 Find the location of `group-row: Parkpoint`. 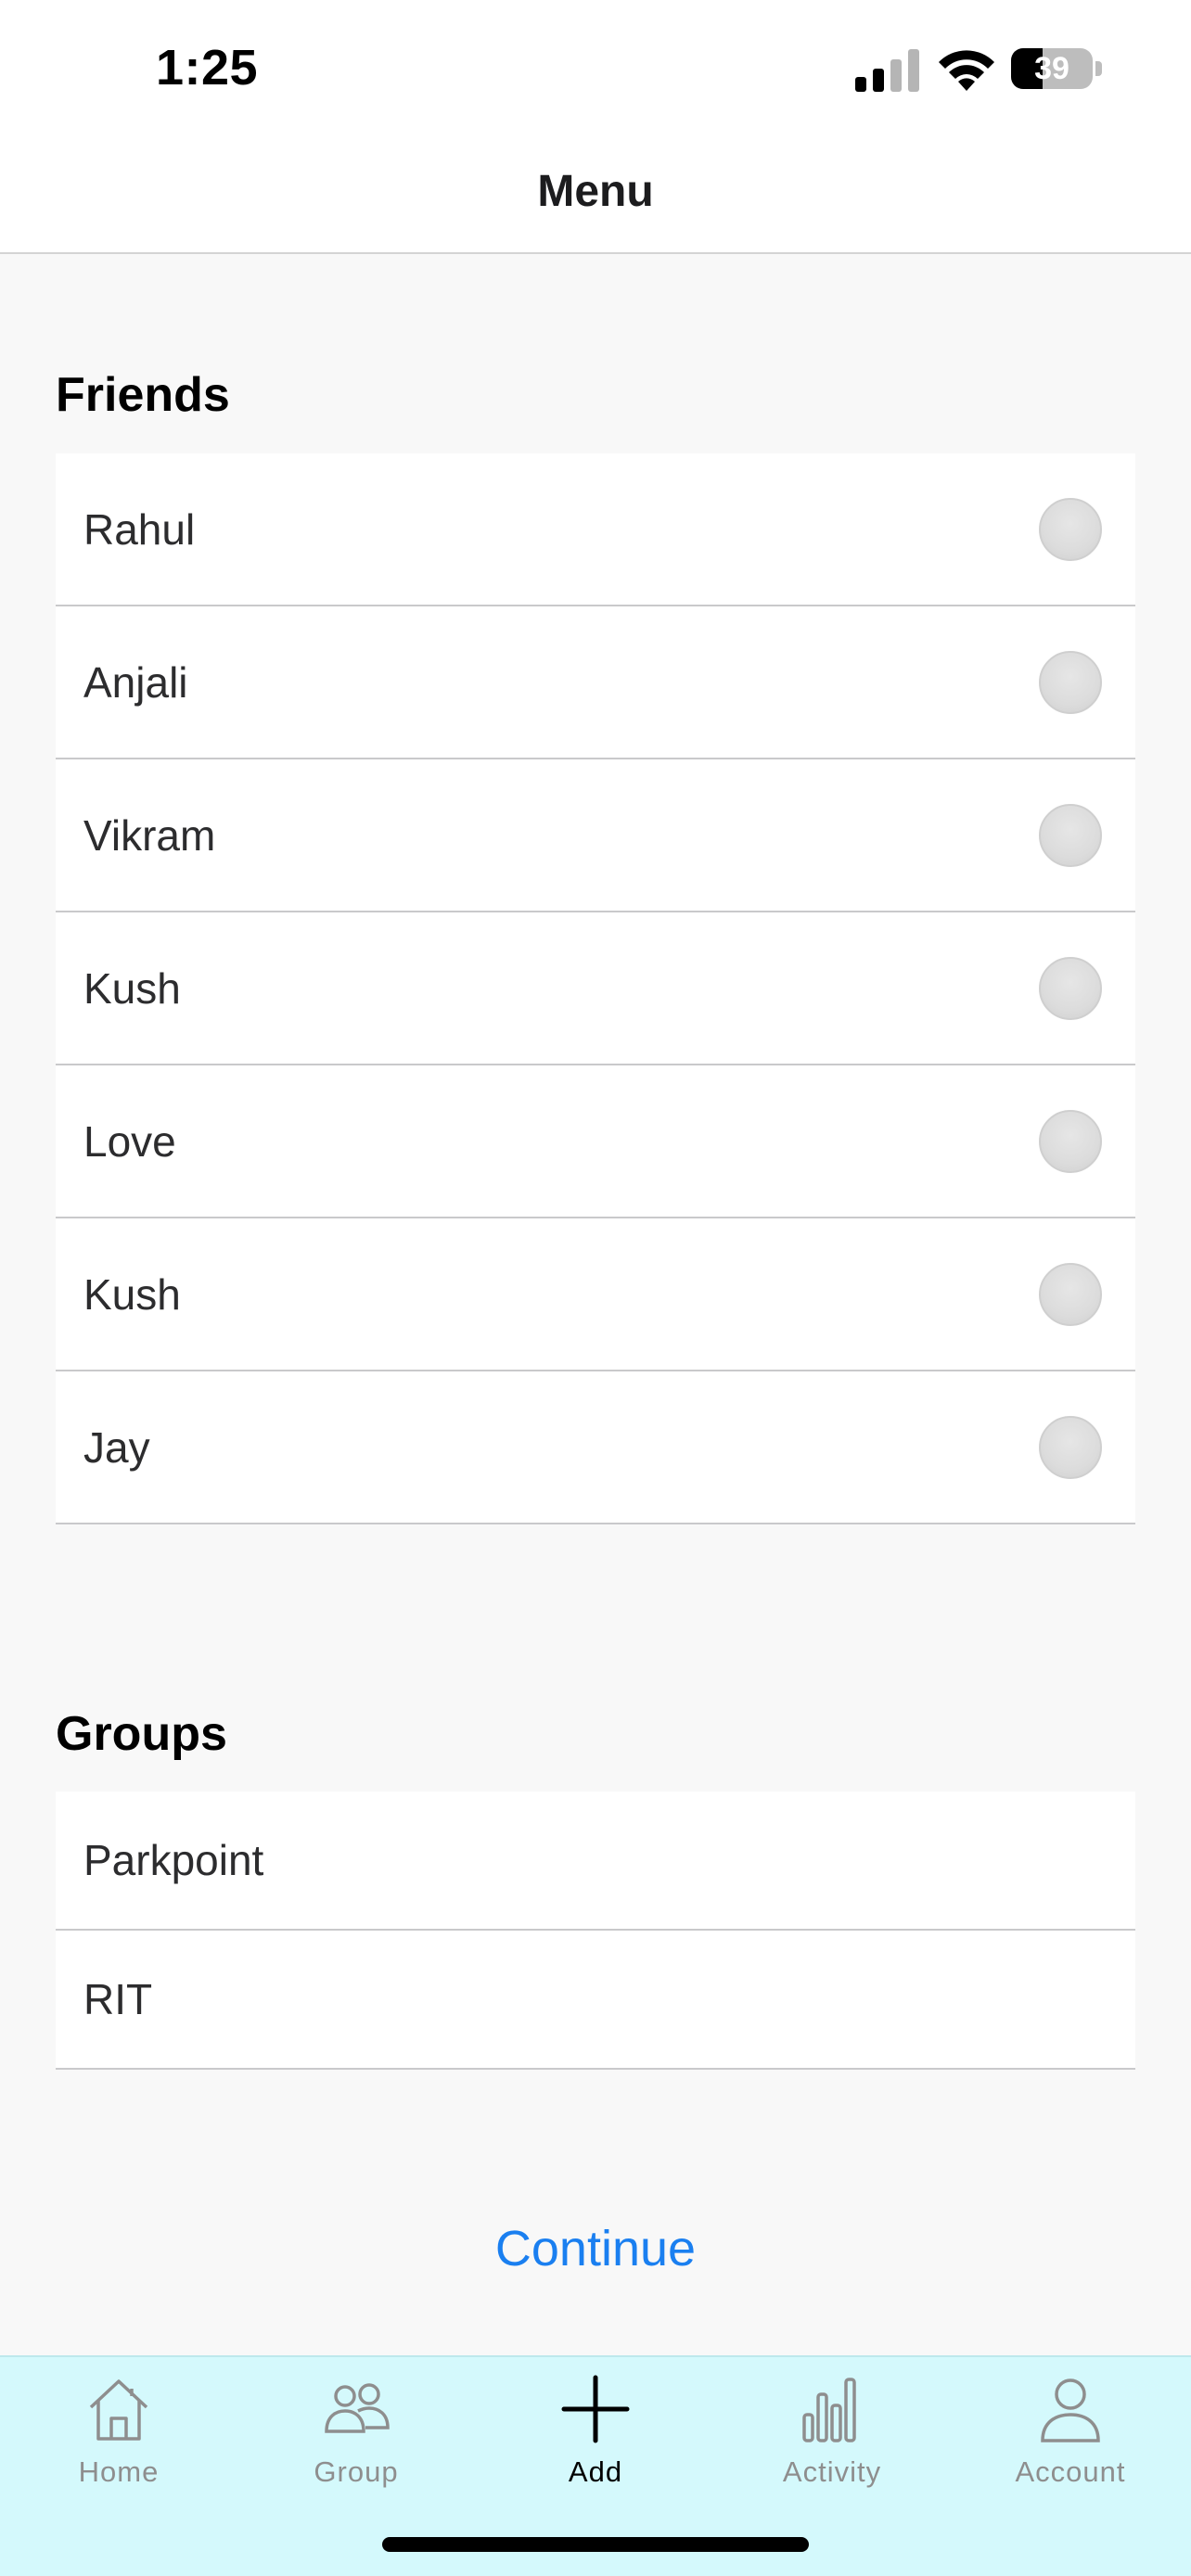

group-row: Parkpoint is located at coordinates (595, 1861).